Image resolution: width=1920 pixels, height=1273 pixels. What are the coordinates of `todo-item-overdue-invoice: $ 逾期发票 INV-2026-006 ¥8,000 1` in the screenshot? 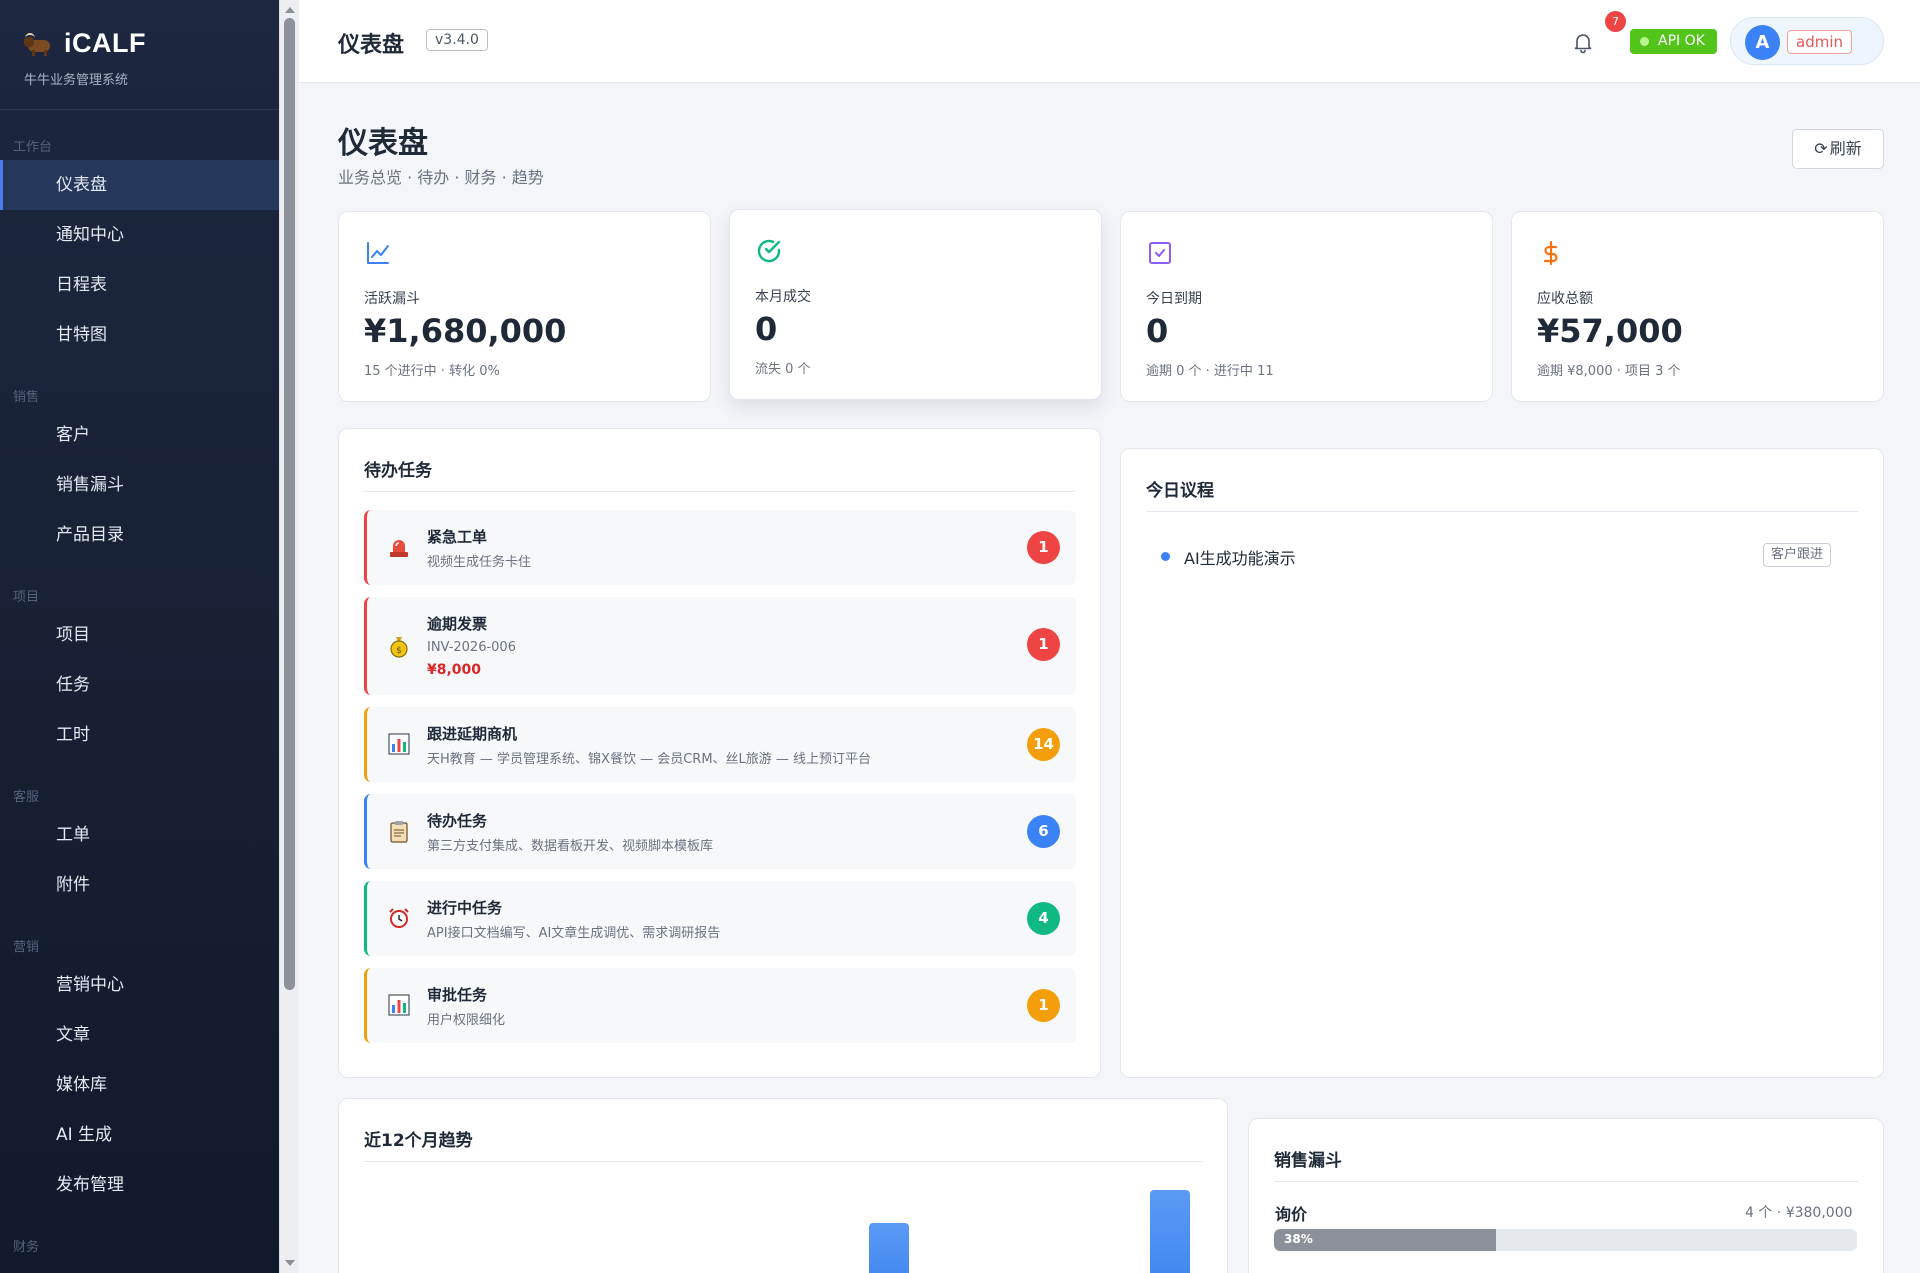 It's located at (720, 646).